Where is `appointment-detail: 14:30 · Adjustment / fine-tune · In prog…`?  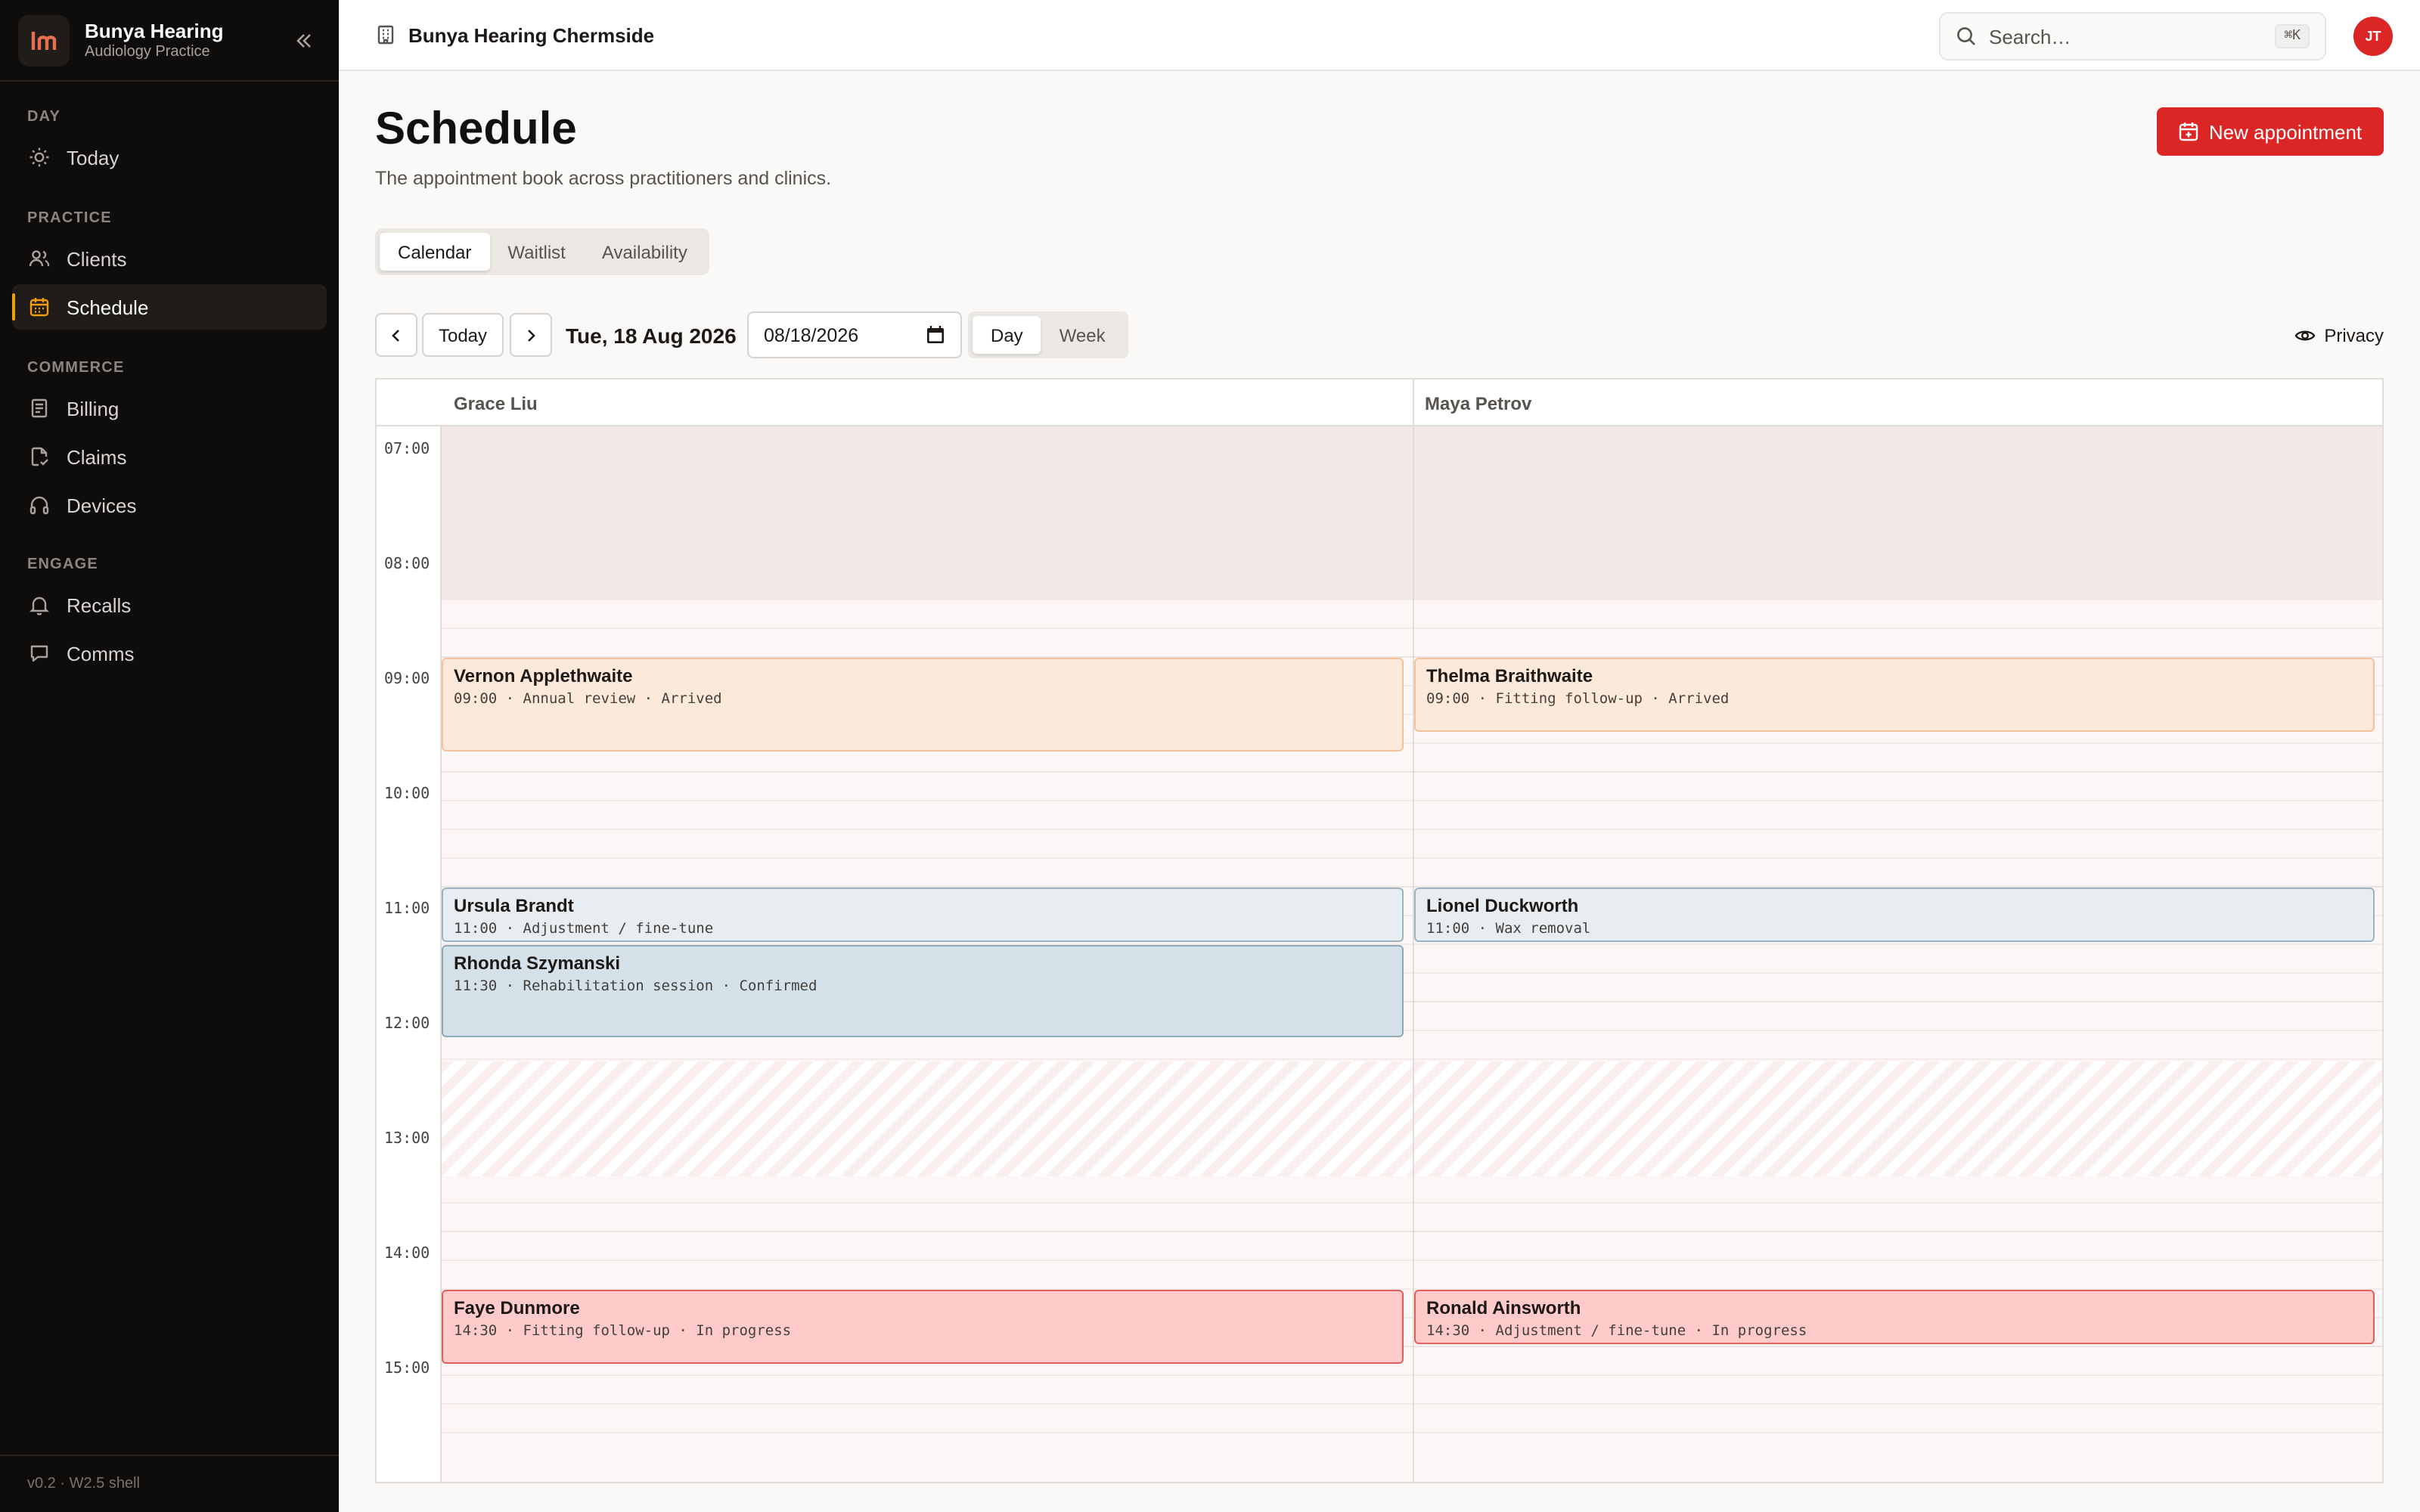 appointment-detail: 14:30 · Adjustment / fine-tune · In prog… is located at coordinates (1616, 1331).